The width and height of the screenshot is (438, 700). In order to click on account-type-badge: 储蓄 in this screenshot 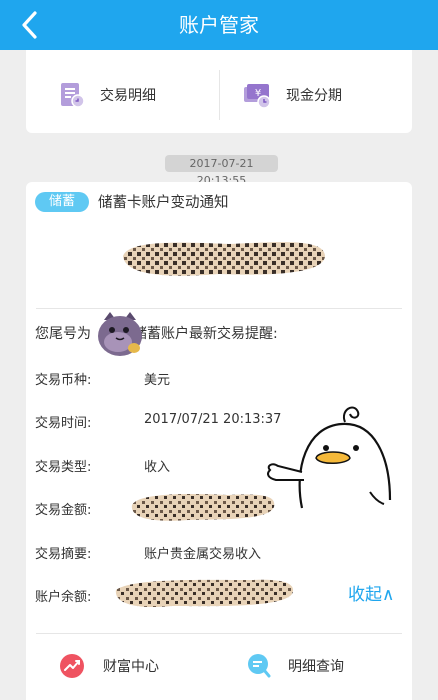, I will do `click(62, 202)`.